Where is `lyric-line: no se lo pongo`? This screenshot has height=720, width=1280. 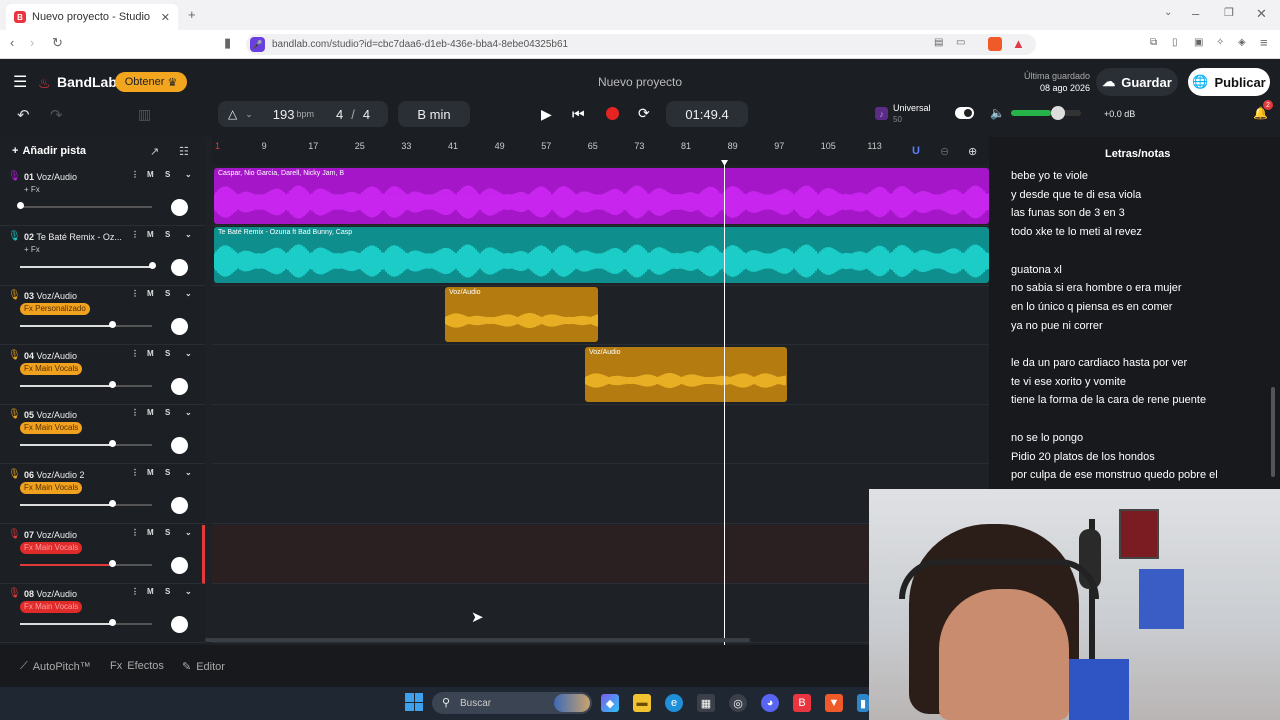 lyric-line: no se lo pongo is located at coordinates (1047, 438).